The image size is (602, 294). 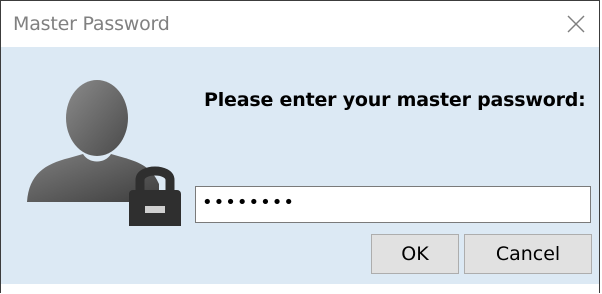 I want to click on password-value: ••••••••, so click(x=248, y=202).